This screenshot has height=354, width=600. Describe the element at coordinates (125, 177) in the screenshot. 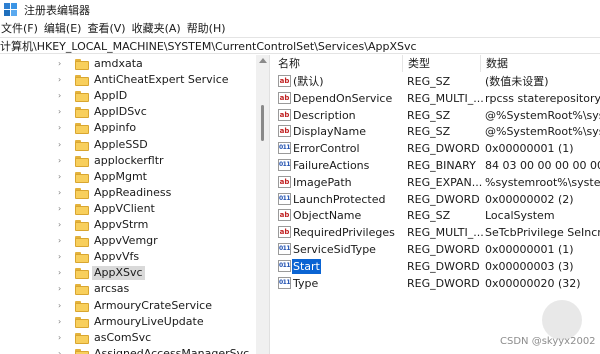

I see `tree-item: › AppMgmt` at that location.